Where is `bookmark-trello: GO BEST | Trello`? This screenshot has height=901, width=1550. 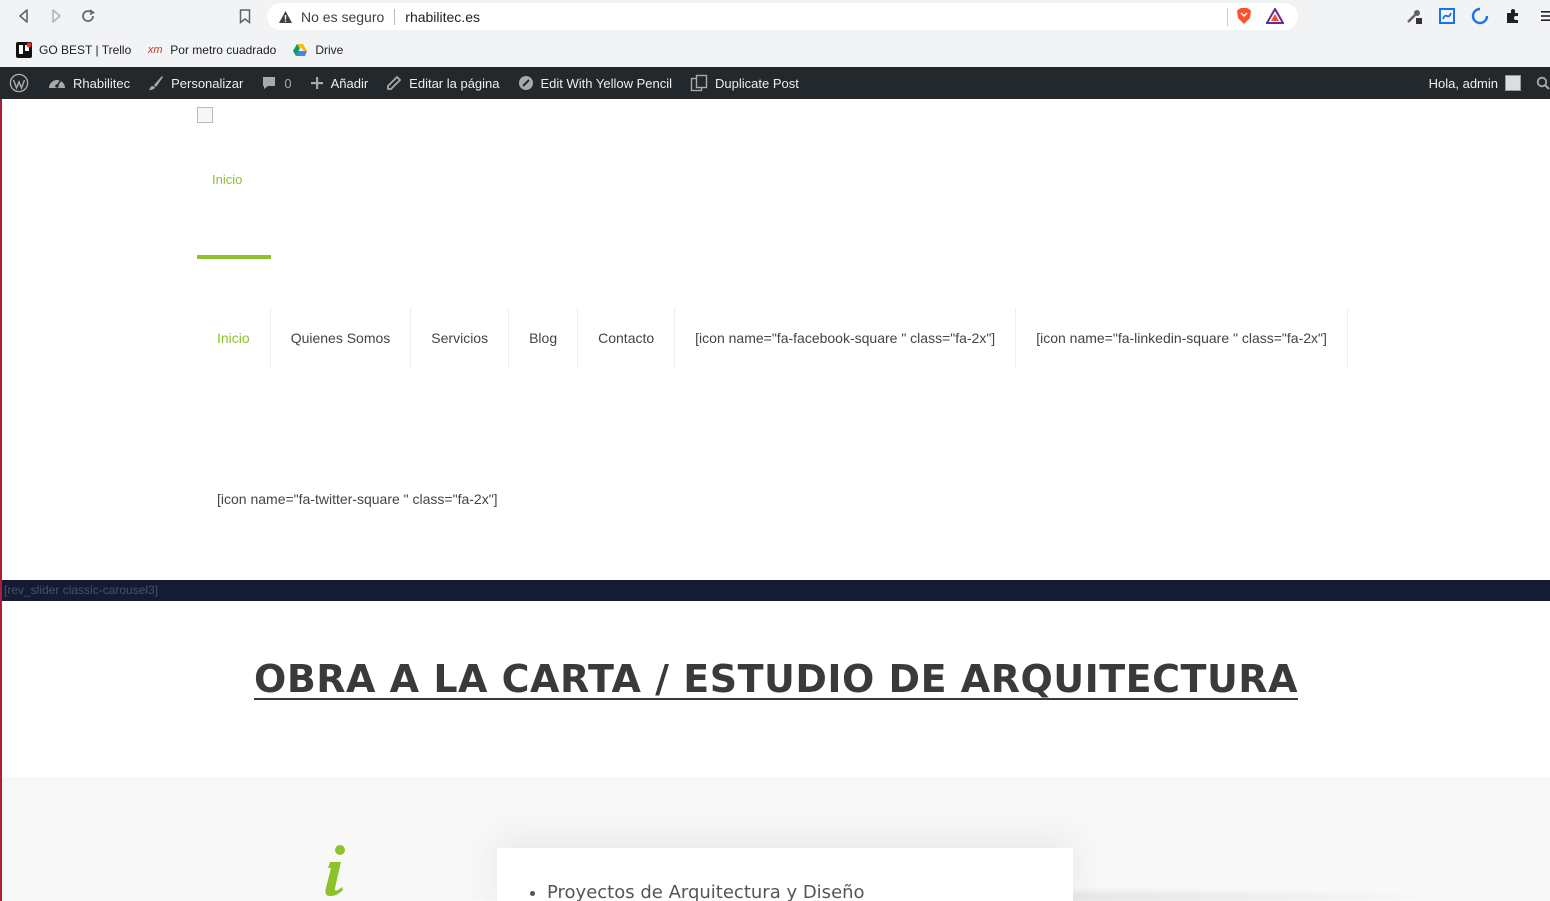 bookmark-trello: GO BEST | Trello is located at coordinates (73, 50).